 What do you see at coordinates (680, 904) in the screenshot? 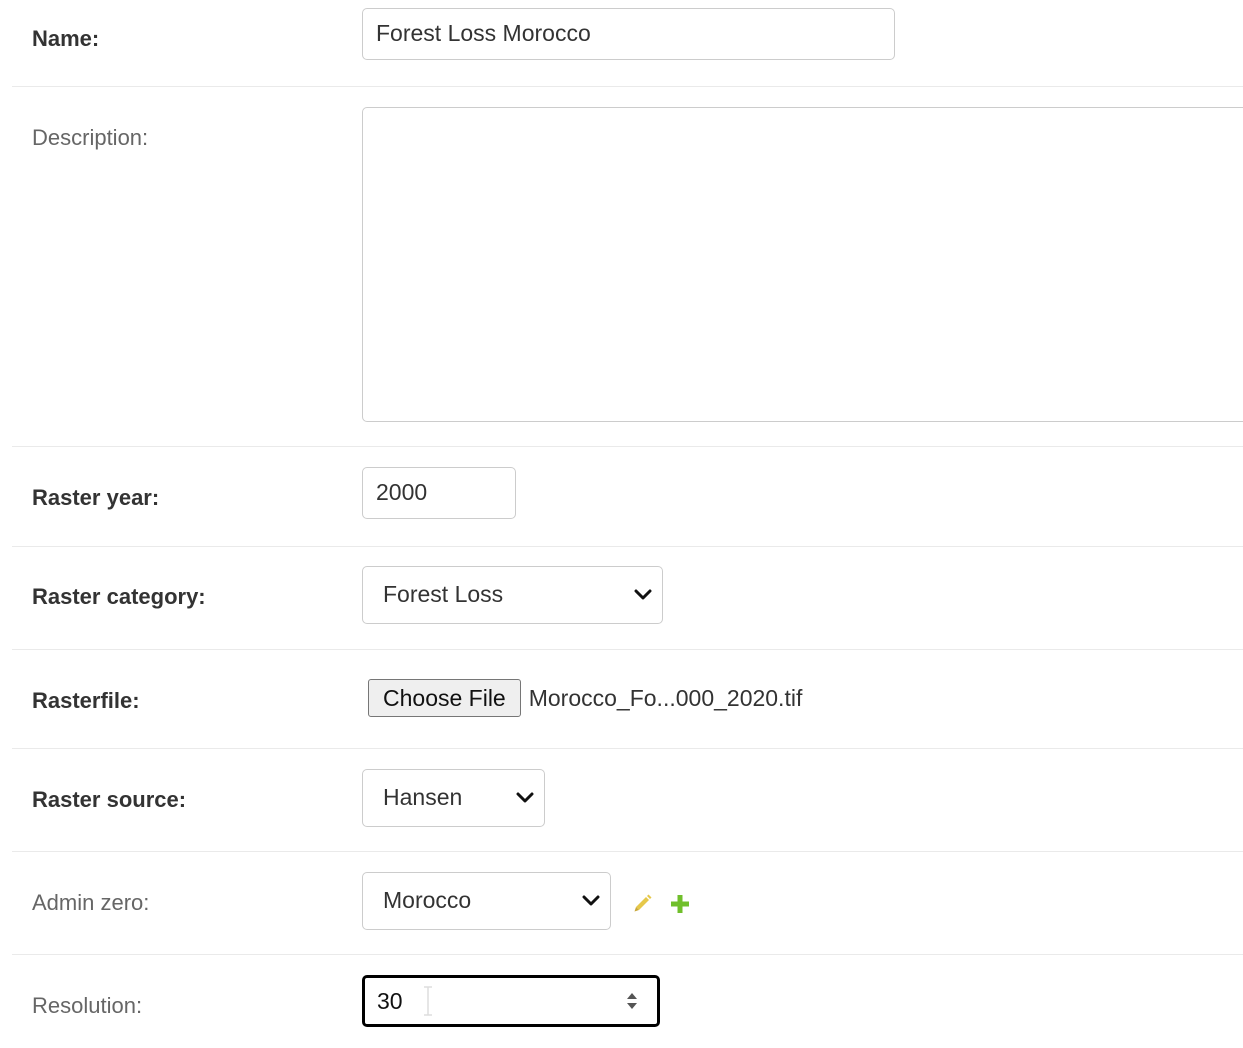
I see `plus-icon` at bounding box center [680, 904].